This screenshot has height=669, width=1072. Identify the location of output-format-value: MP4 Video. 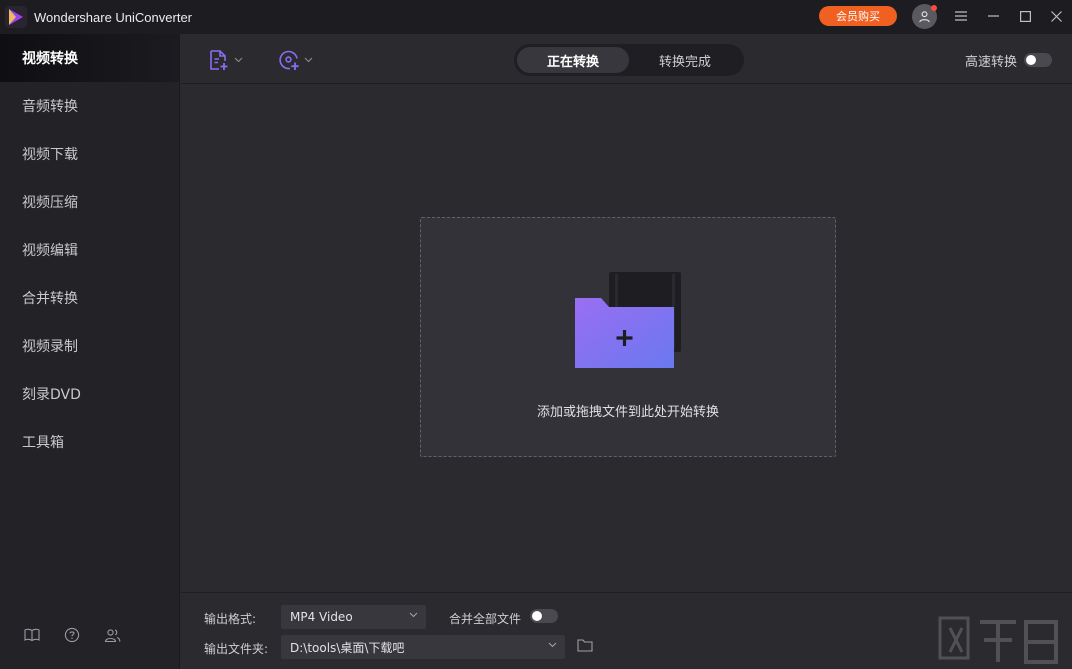
(321, 617).